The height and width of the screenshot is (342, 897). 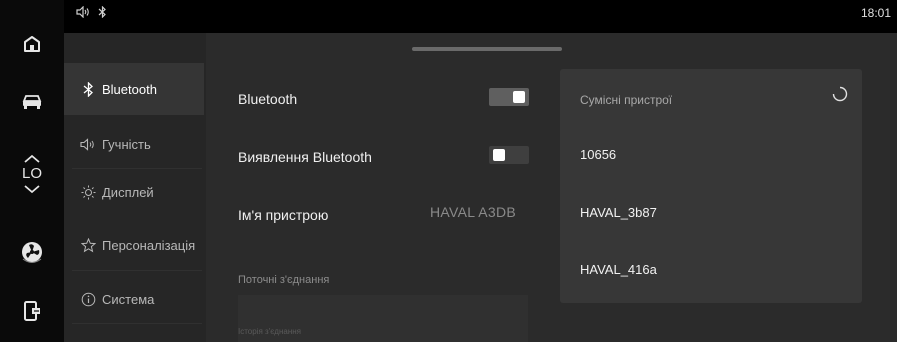 I want to click on temperature-control: LO, so click(x=32, y=174).